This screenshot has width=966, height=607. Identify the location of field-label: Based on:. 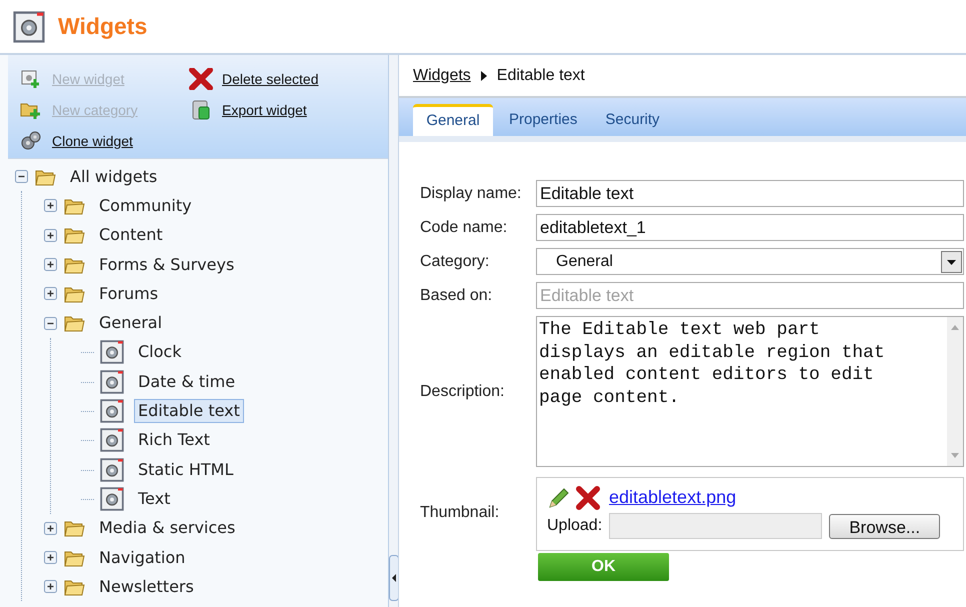
(457, 296).